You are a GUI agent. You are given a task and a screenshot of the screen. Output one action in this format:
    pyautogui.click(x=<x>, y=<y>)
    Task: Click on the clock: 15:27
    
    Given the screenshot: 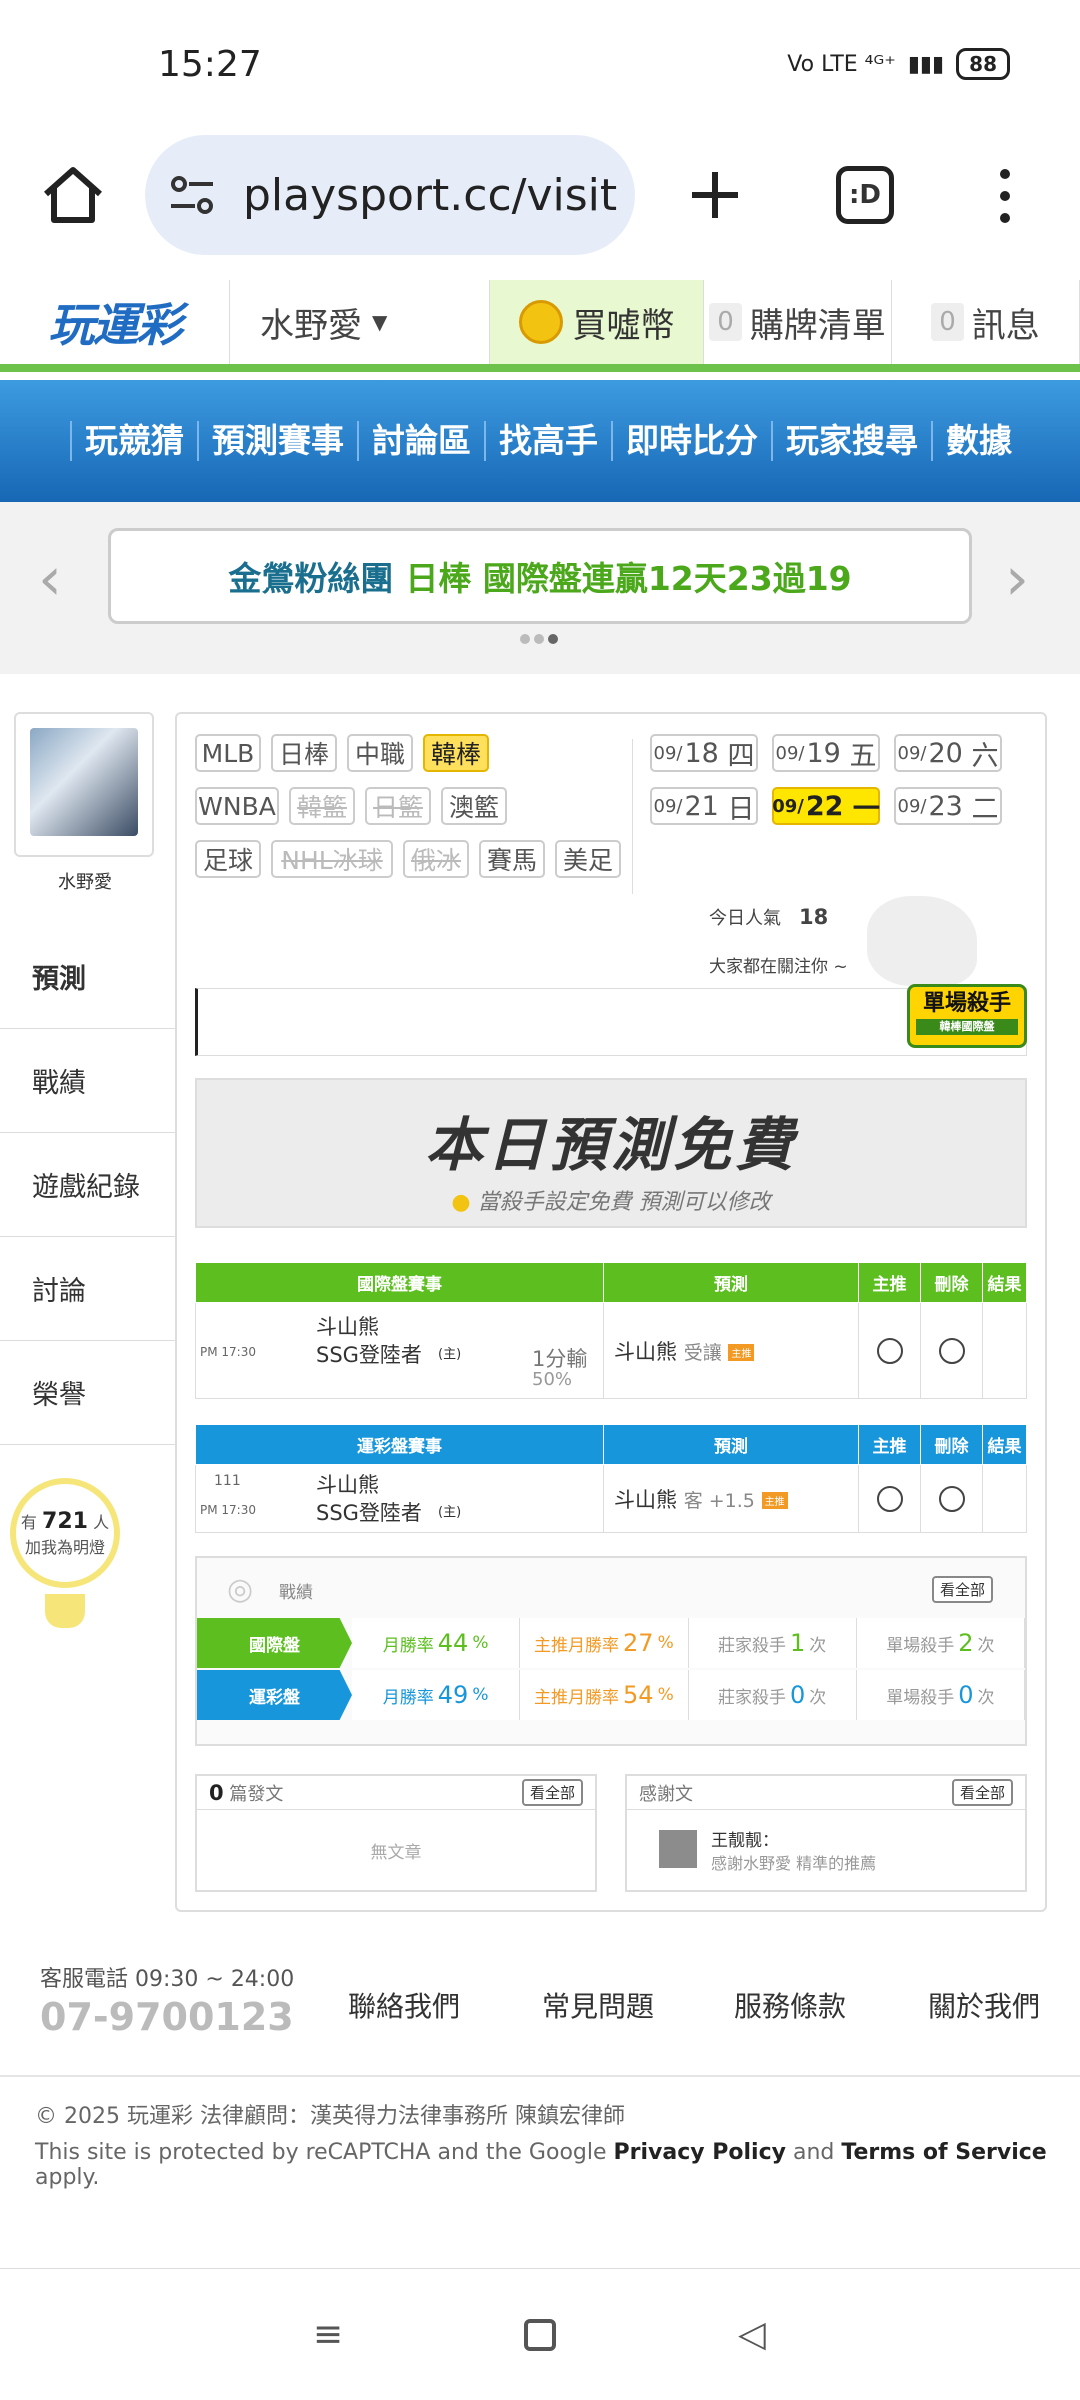 What is the action you would take?
    pyautogui.click(x=210, y=64)
    